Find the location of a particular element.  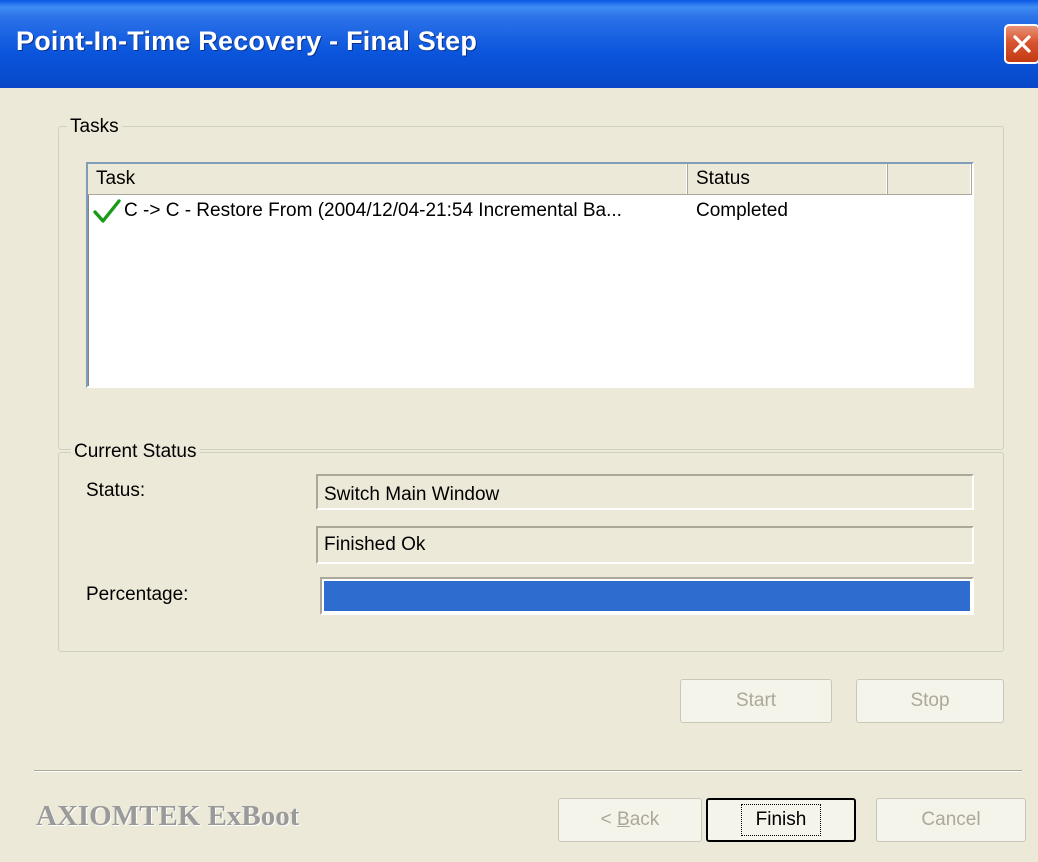

progress-bar is located at coordinates (647, 596).